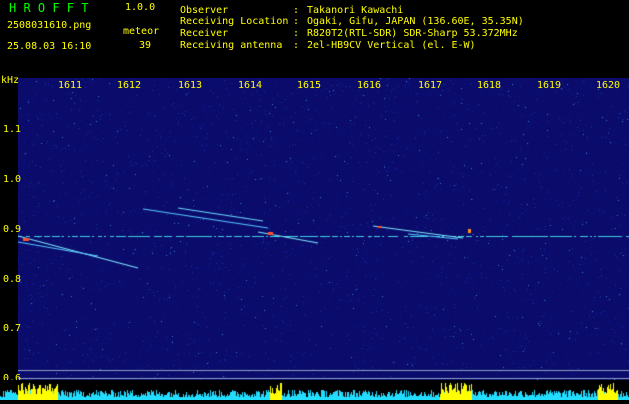 The height and width of the screenshot is (404, 629). I want to click on app-version: 1.0.0, so click(140, 7).